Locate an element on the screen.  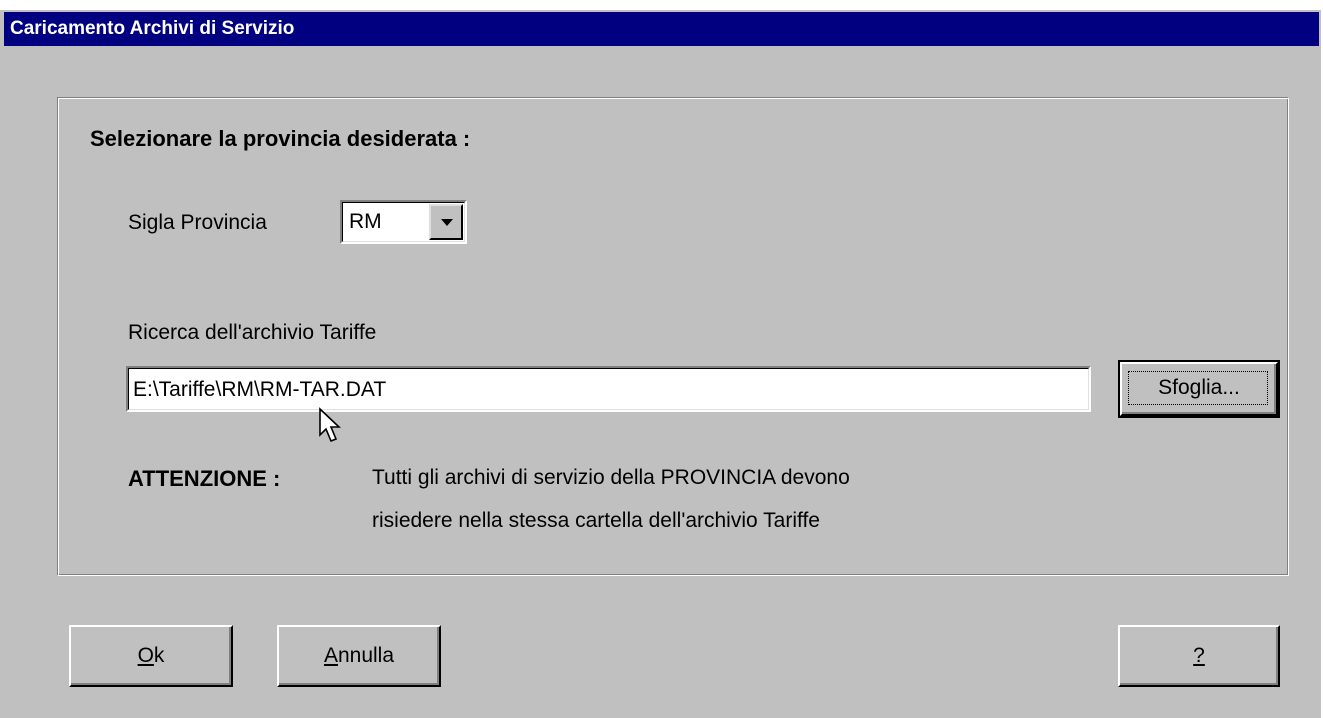
cancel-button-label: Annulla is located at coordinates (359, 655).